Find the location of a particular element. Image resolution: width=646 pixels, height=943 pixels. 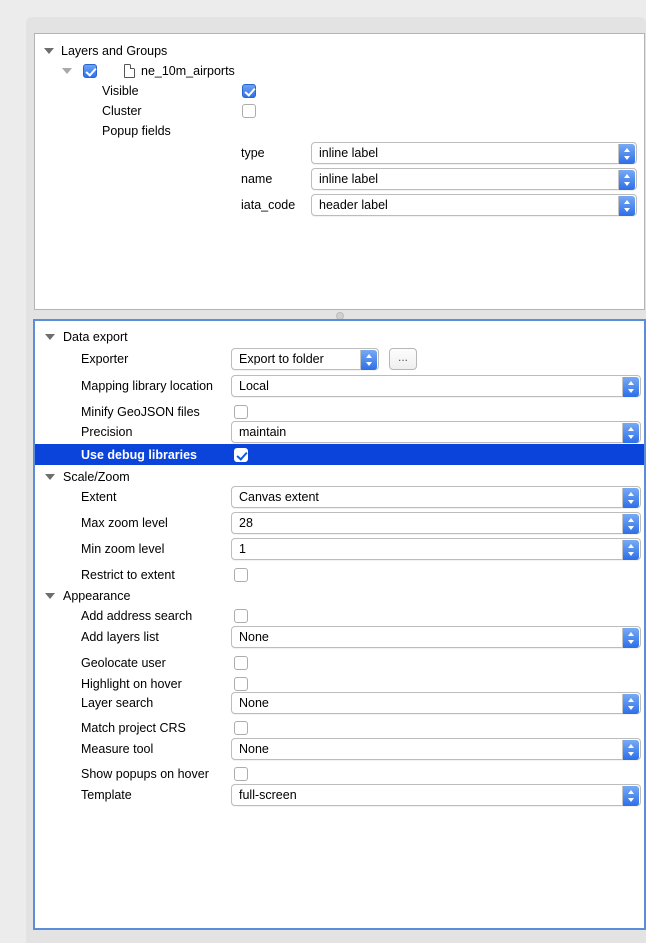

option-row-add-layers-list: Add layers list None is located at coordinates (339, 636).